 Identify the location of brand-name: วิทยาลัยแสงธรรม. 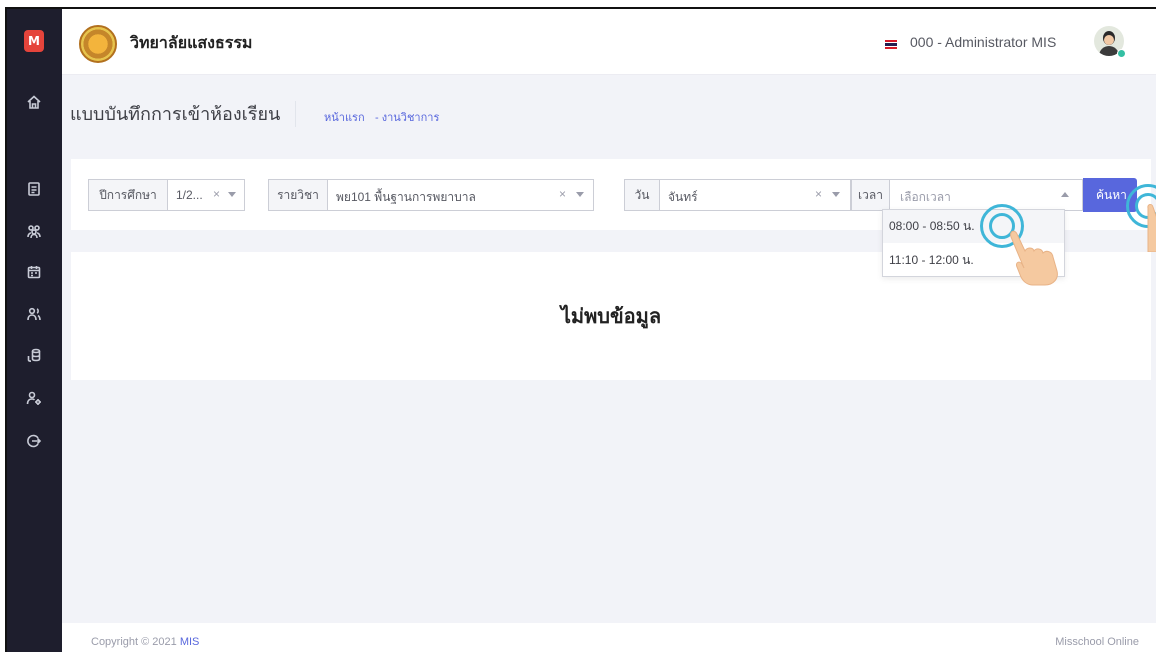
(191, 43).